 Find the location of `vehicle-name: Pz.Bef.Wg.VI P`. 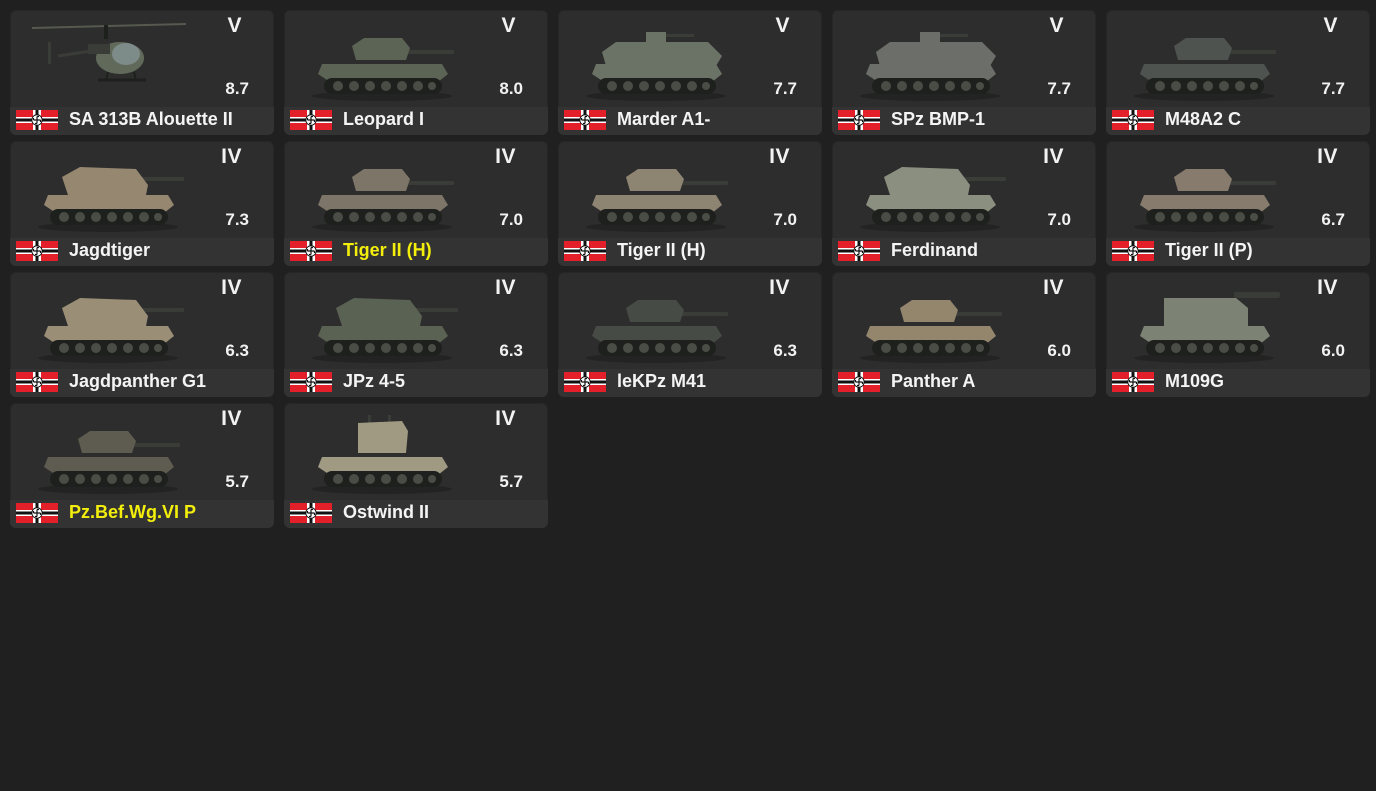

vehicle-name: Pz.Bef.Wg.VI P is located at coordinates (133, 512).